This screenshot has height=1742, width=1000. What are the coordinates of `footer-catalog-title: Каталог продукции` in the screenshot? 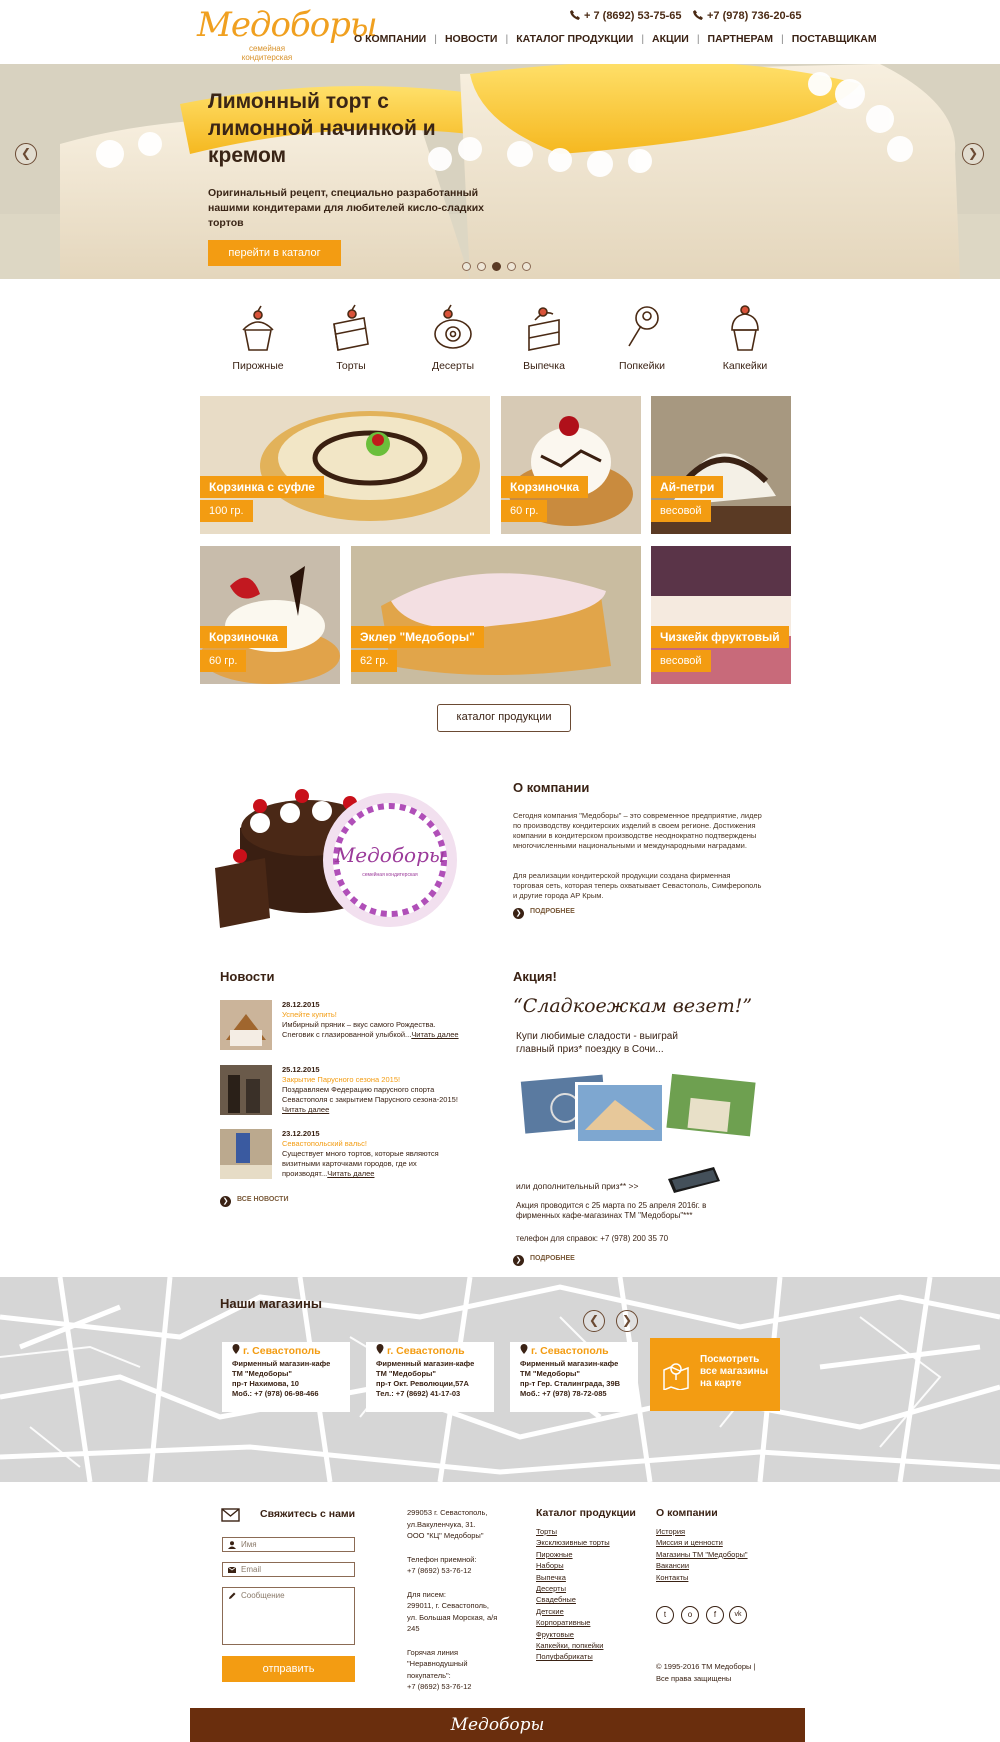 It's located at (586, 1513).